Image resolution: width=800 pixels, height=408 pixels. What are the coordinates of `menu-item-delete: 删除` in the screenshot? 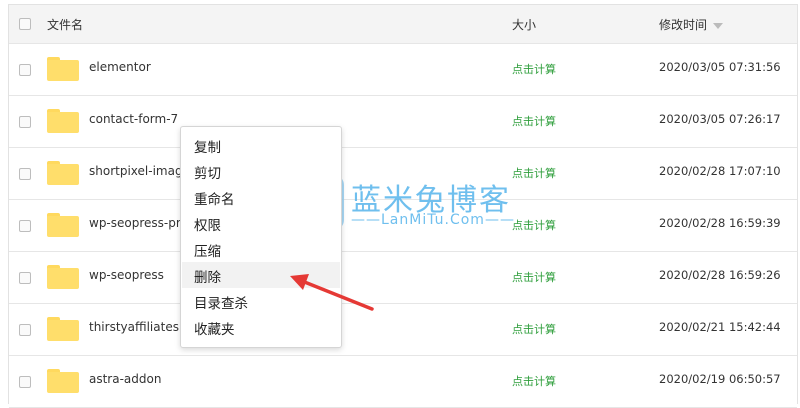 It's located at (261, 275).